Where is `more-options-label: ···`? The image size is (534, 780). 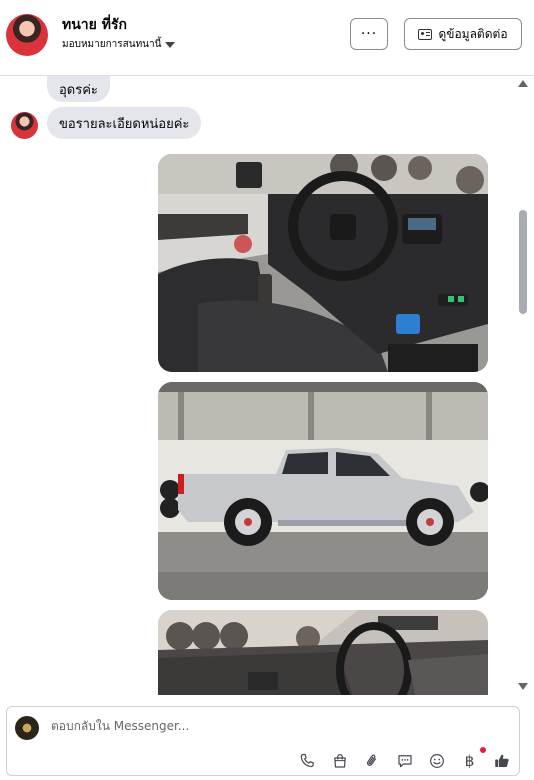 more-options-label: ··· is located at coordinates (369, 34).